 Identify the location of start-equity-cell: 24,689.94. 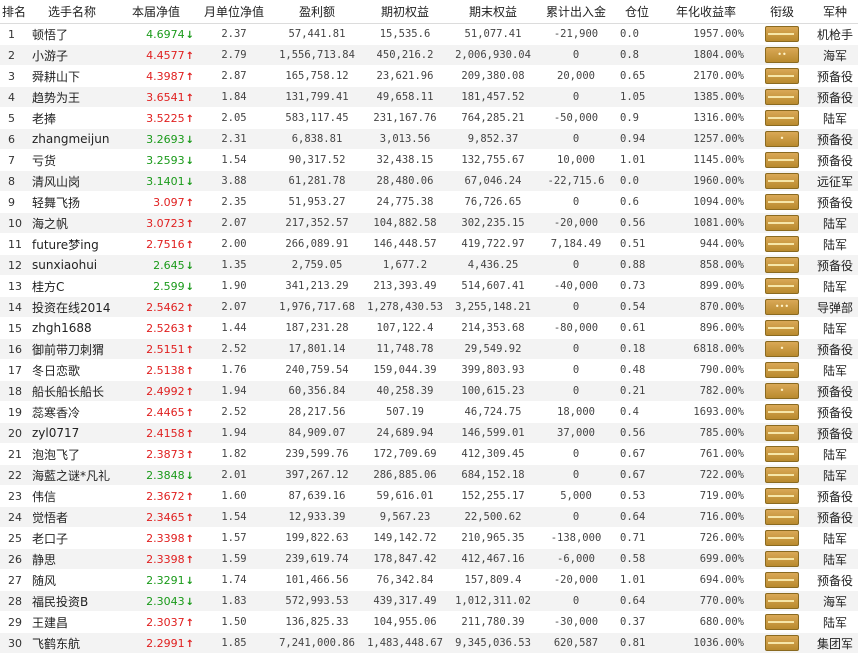
(405, 433).